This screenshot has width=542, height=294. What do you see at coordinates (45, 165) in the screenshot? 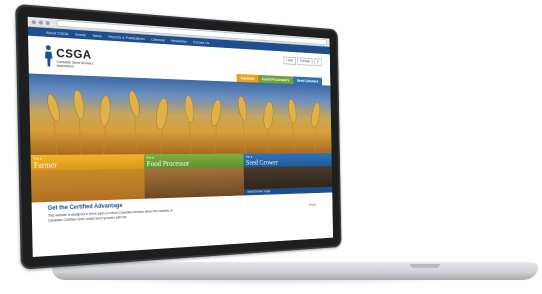
I see `card-farmer-title: Farmer` at bounding box center [45, 165].